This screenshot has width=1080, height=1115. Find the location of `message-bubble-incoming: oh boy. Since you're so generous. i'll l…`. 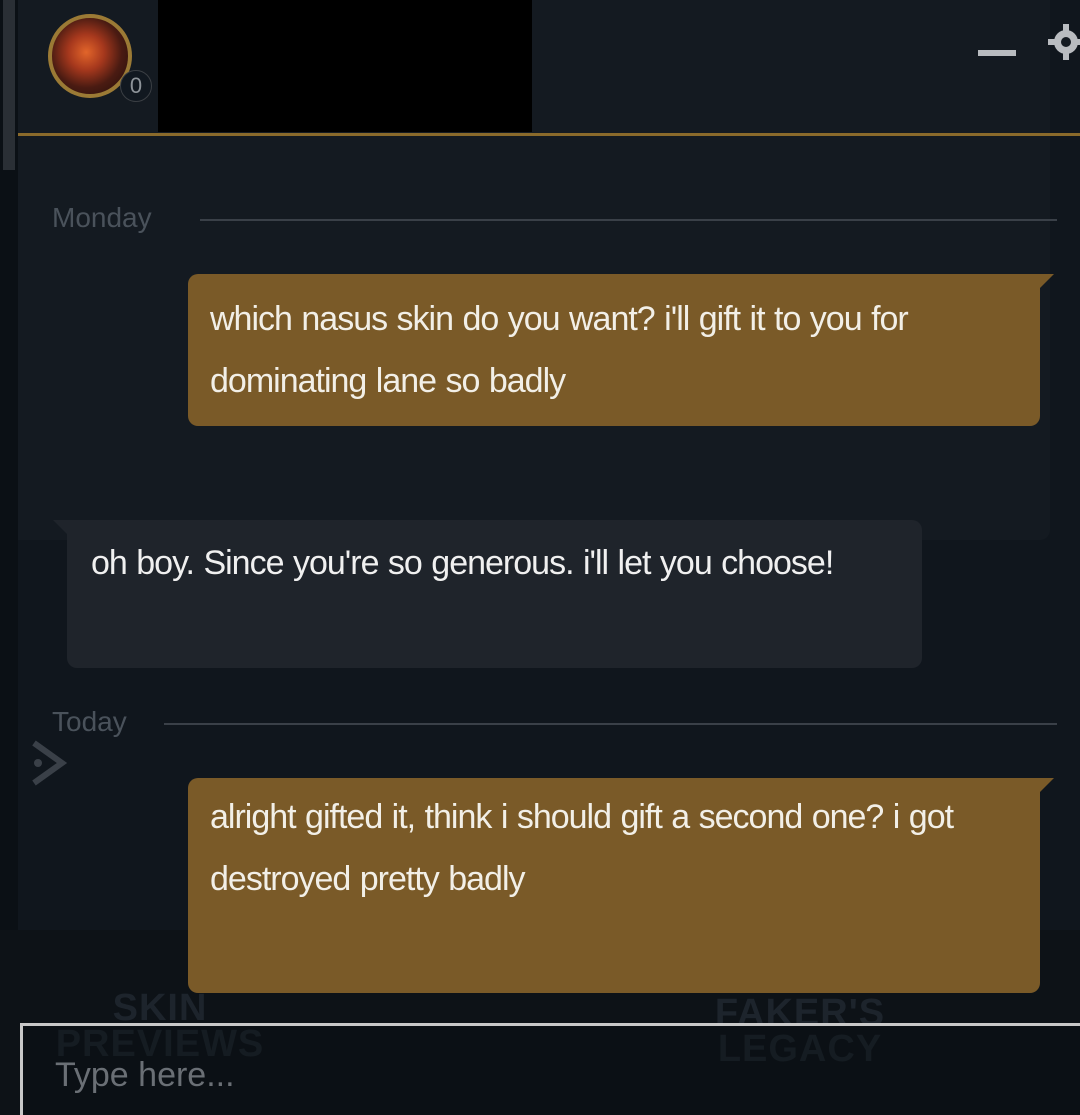

message-bubble-incoming: oh boy. Since you're so generous. i'll l… is located at coordinates (487, 594).